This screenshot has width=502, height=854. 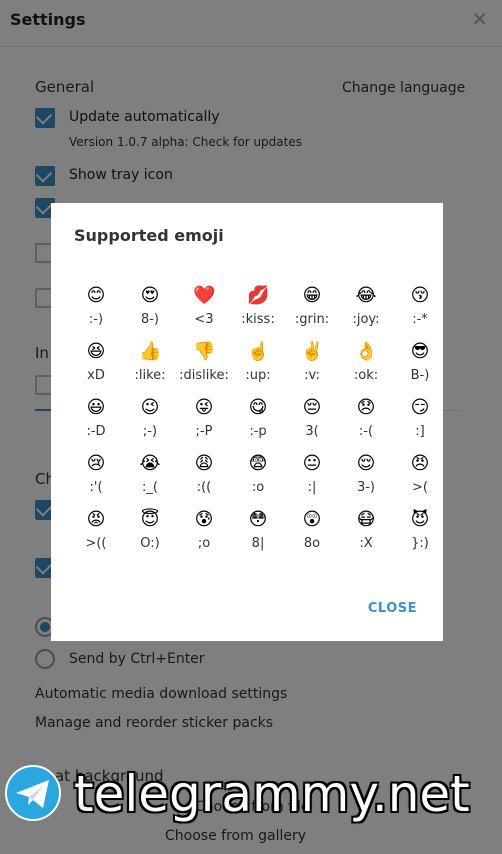 What do you see at coordinates (204, 407) in the screenshot?
I see `emoji-icon: 😜` at bounding box center [204, 407].